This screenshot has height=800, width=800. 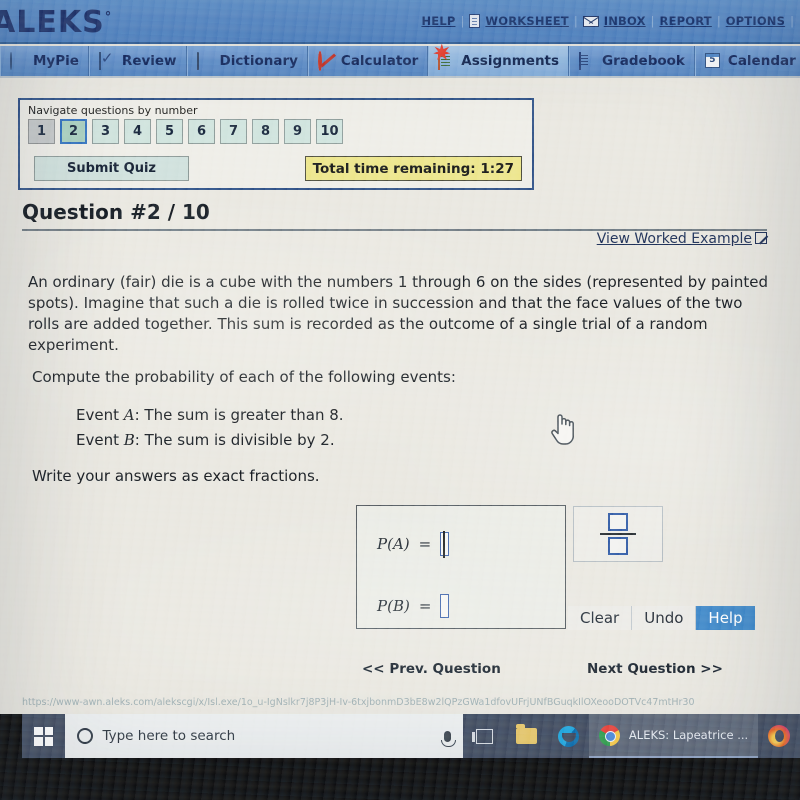 I want to click on fraction-denominator-box, so click(x=618, y=546).